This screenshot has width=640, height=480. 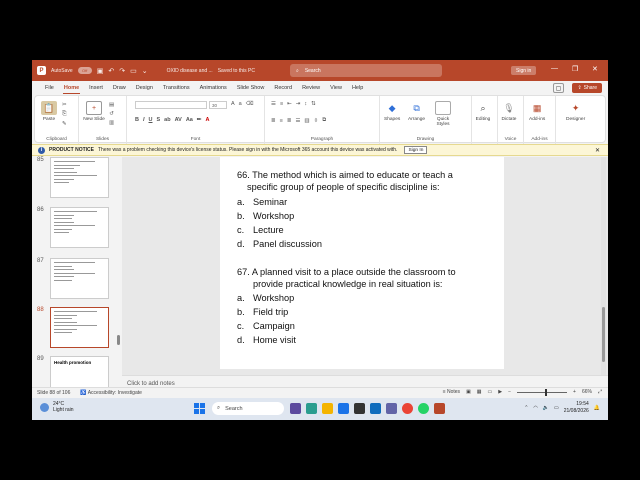 I want to click on share-button: ⇪ Share, so click(x=587, y=88).